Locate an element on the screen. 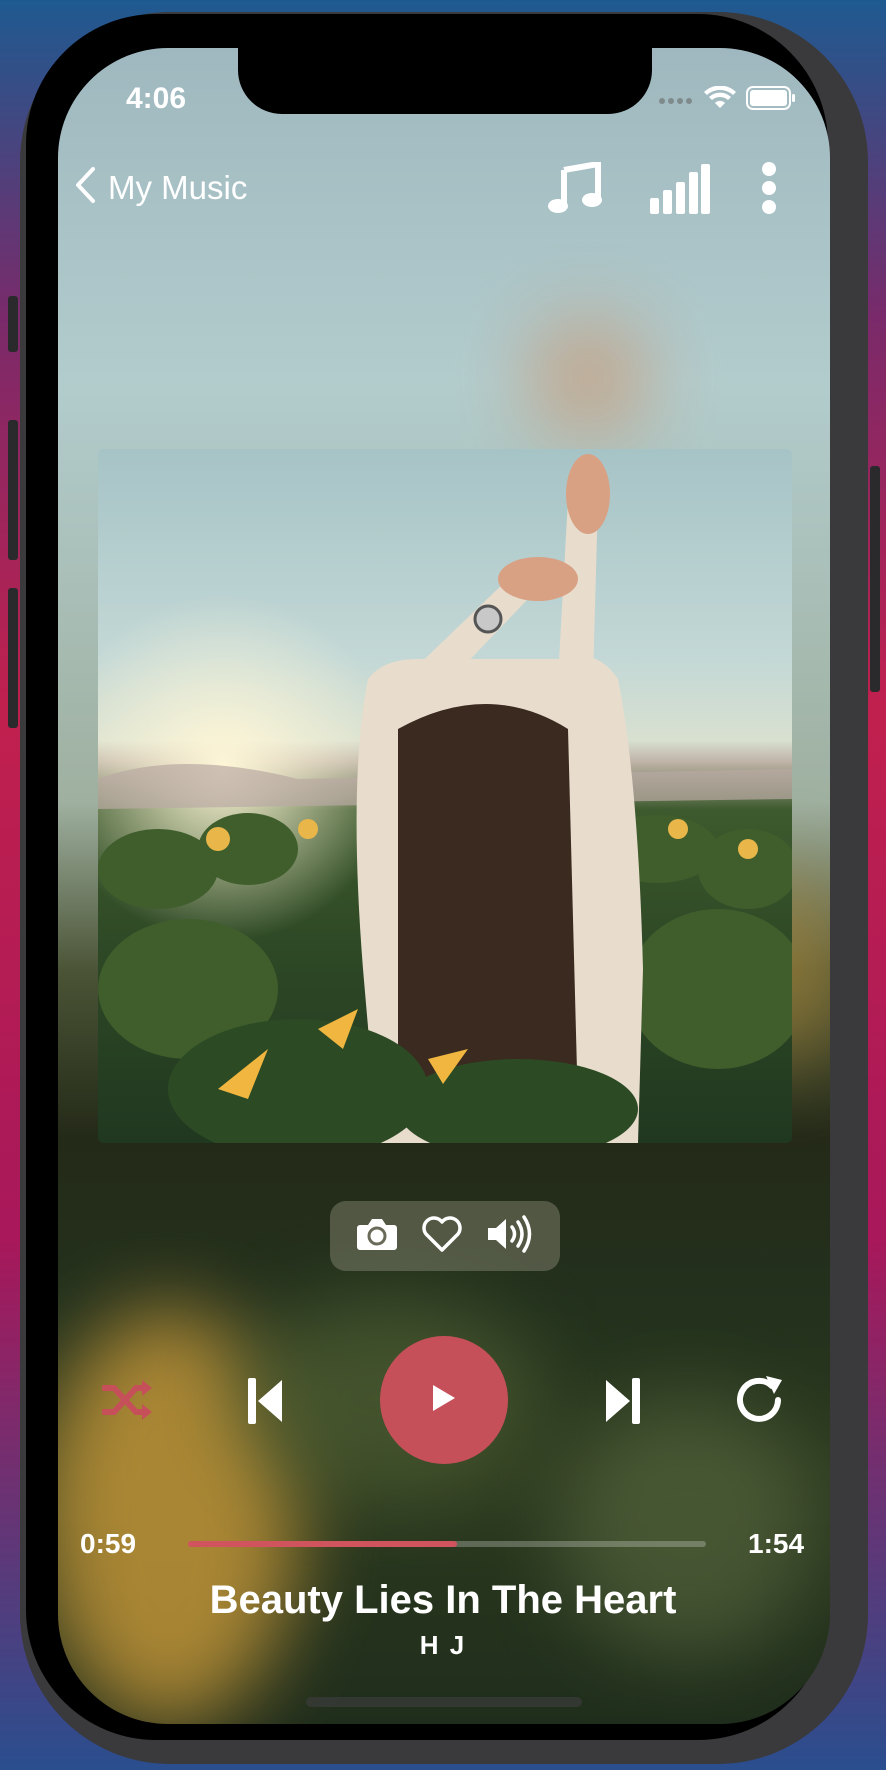 The image size is (886, 1770). shuffle-icon is located at coordinates (128, 1400).